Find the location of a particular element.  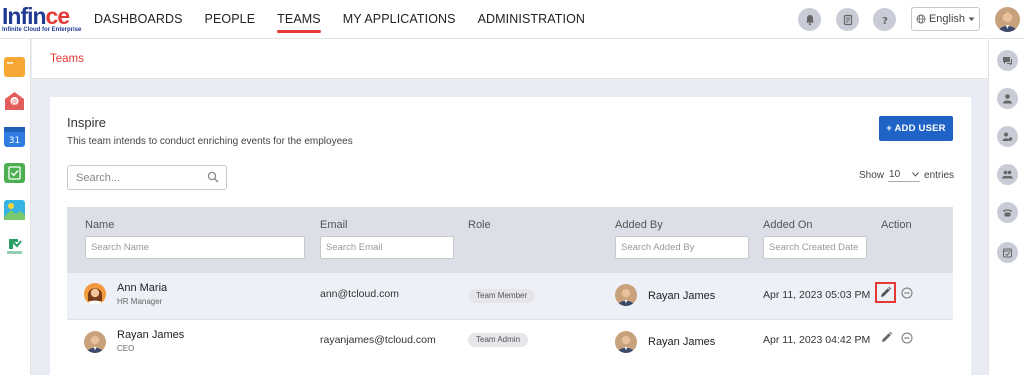

breadcrumb-teams: Teams is located at coordinates (67, 59).